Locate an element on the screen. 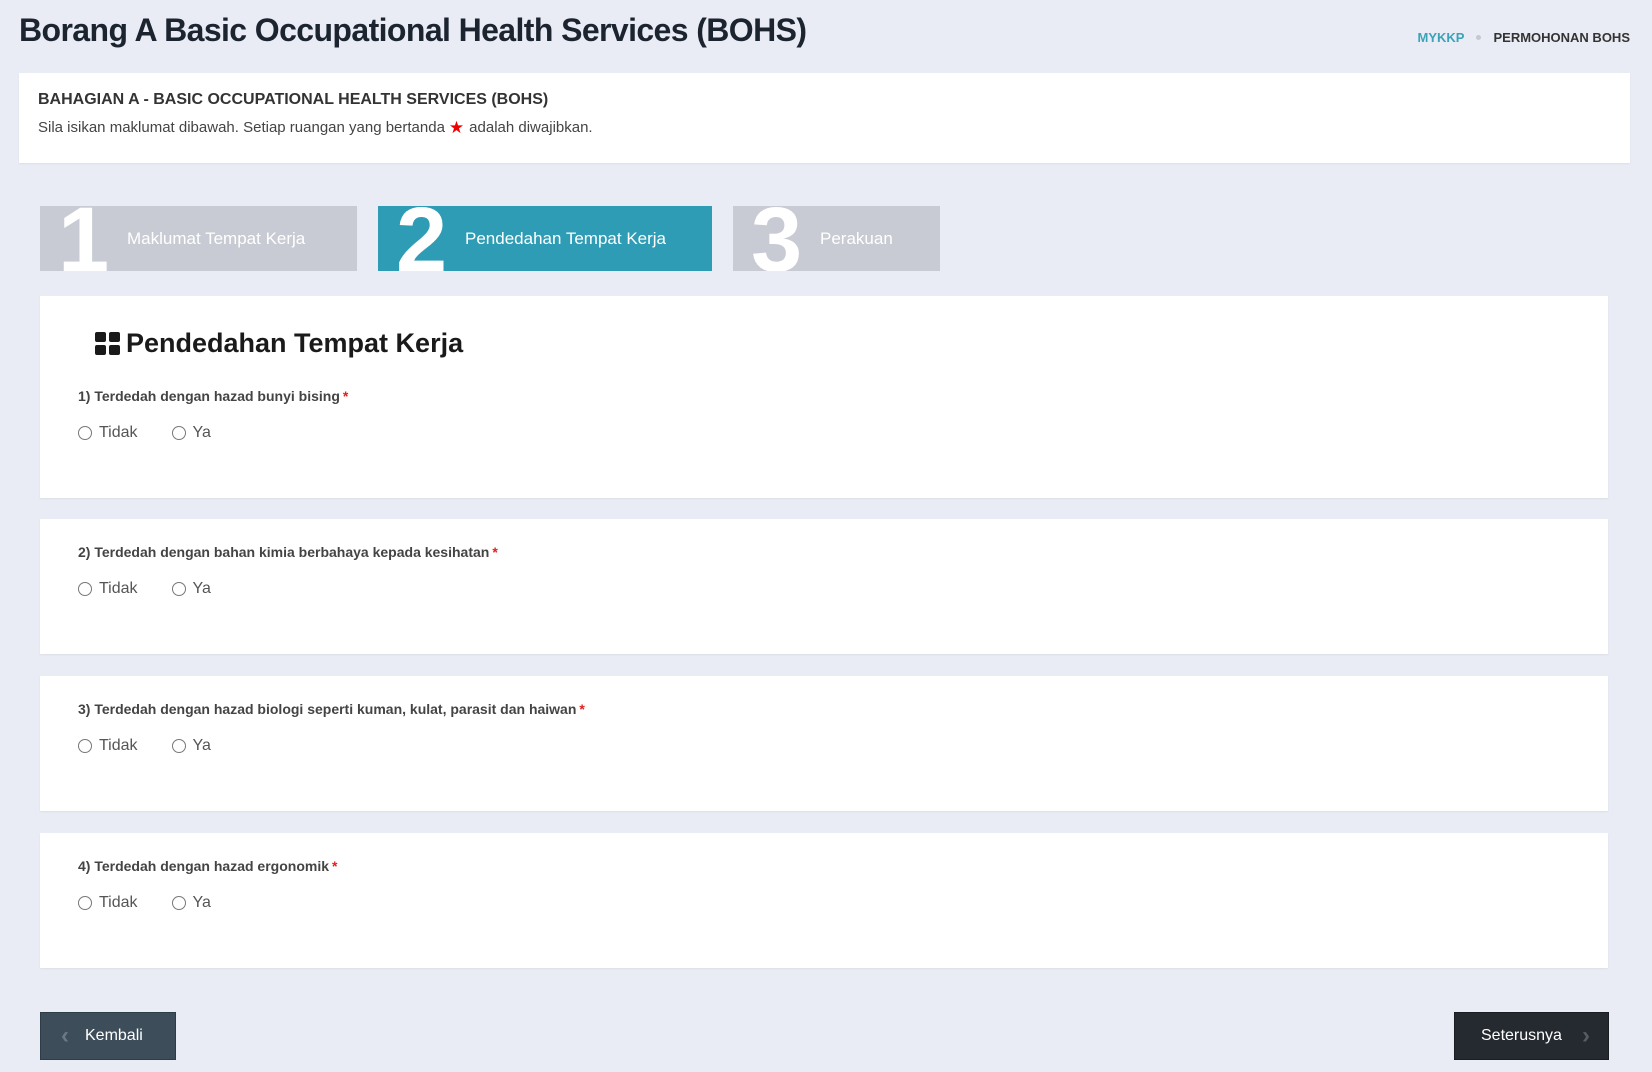 Image resolution: width=1652 pixels, height=1072 pixels. step-label: Perakuan is located at coordinates (856, 238).